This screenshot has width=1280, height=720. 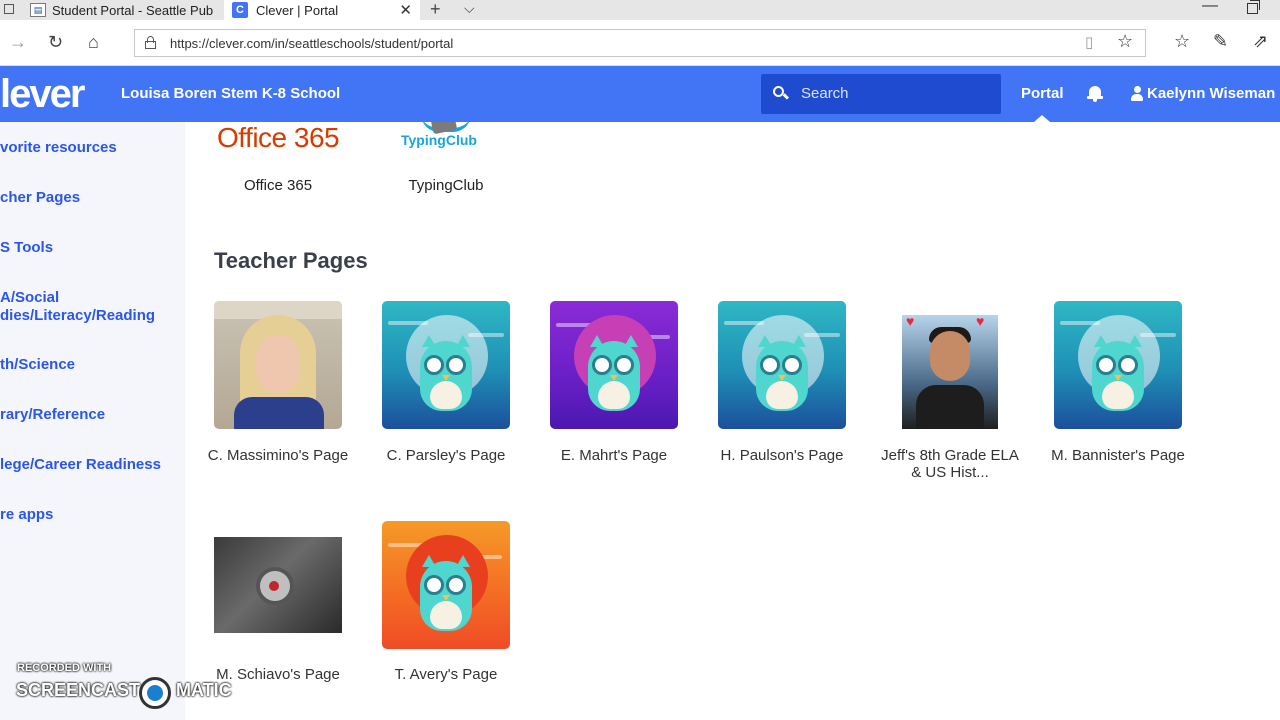 I want to click on lock-icon, so click(x=150, y=42).